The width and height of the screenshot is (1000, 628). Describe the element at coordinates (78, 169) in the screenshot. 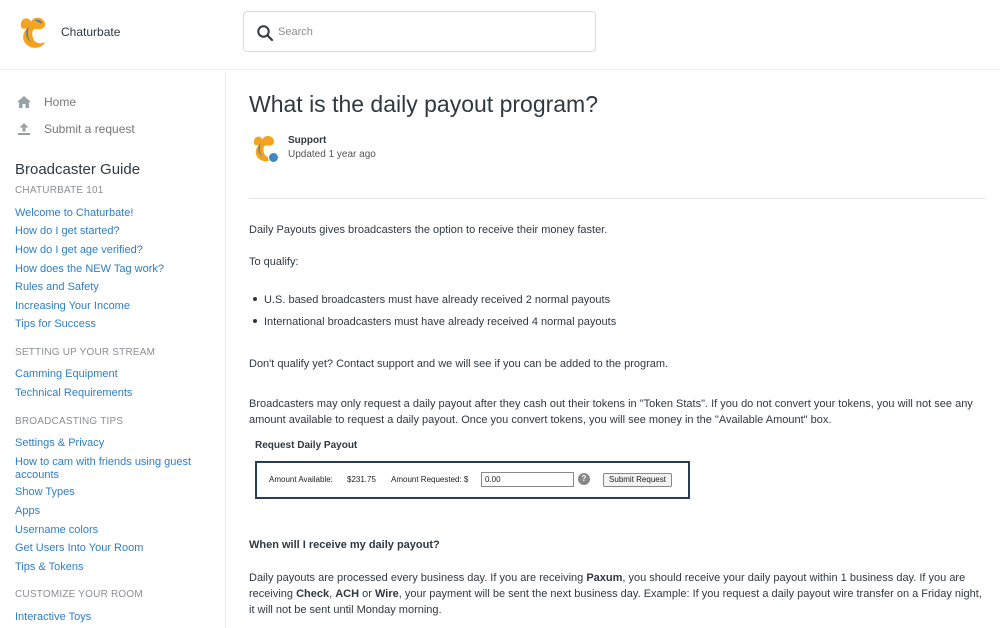

I see `guide-title: Broadcaster Guide` at that location.